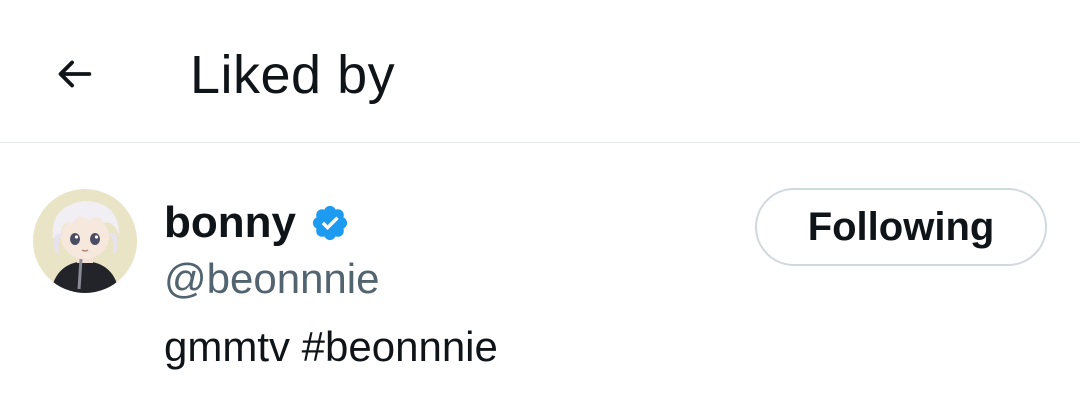 The image size is (1080, 417). What do you see at coordinates (331, 346) in the screenshot?
I see `user-bio: gmmtv #beonnnie` at bounding box center [331, 346].